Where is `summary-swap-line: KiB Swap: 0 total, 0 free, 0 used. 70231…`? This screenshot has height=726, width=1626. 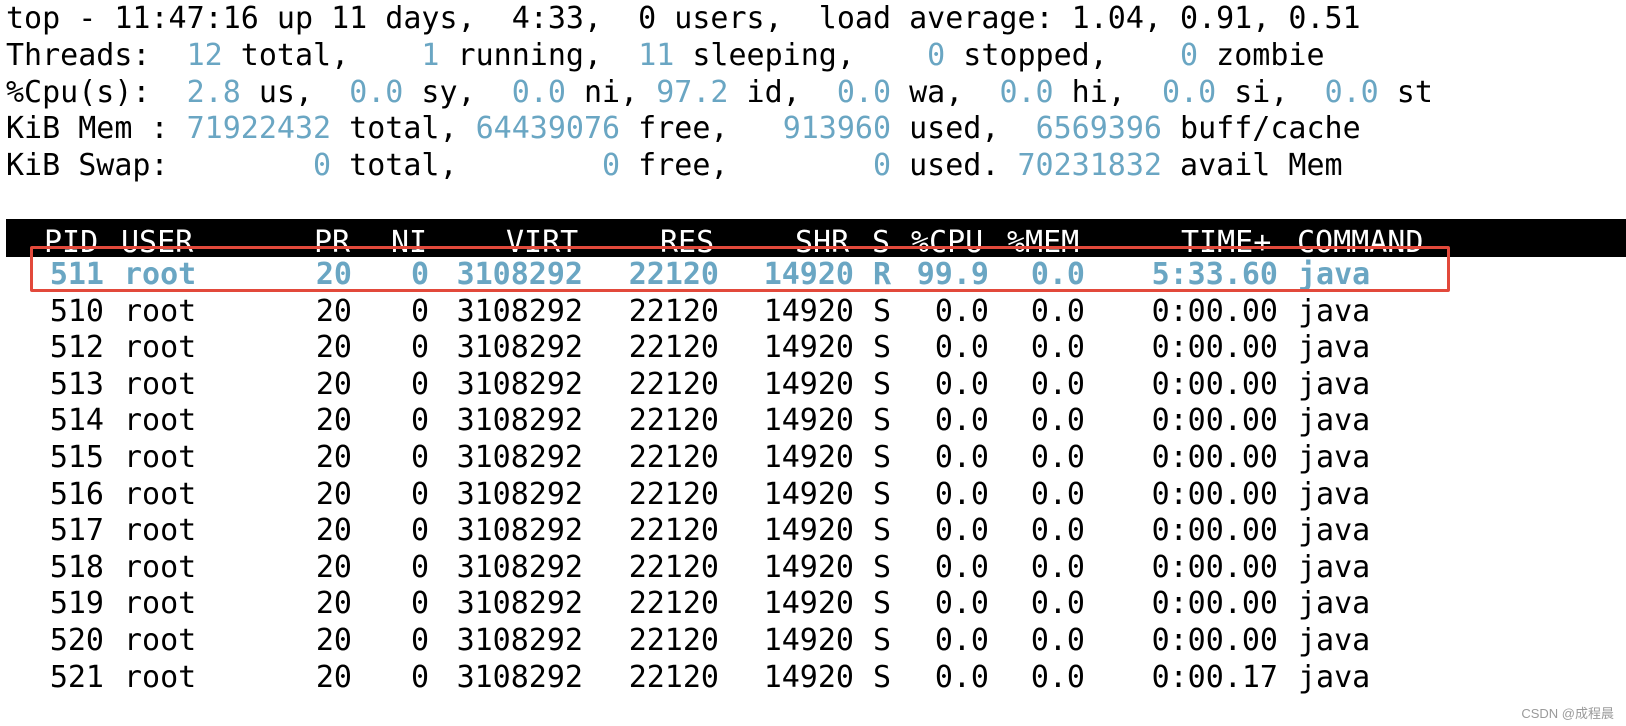 summary-swap-line: KiB Swap: 0 total, 0 free, 0 used. 70231… is located at coordinates (674, 166).